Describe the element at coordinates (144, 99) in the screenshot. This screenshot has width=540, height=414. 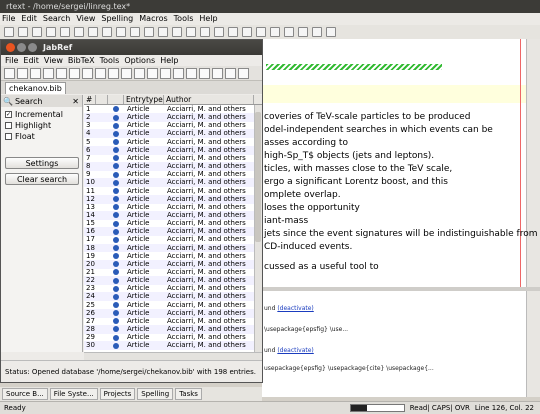
I see `col-entrytype: Entrytype` at that location.